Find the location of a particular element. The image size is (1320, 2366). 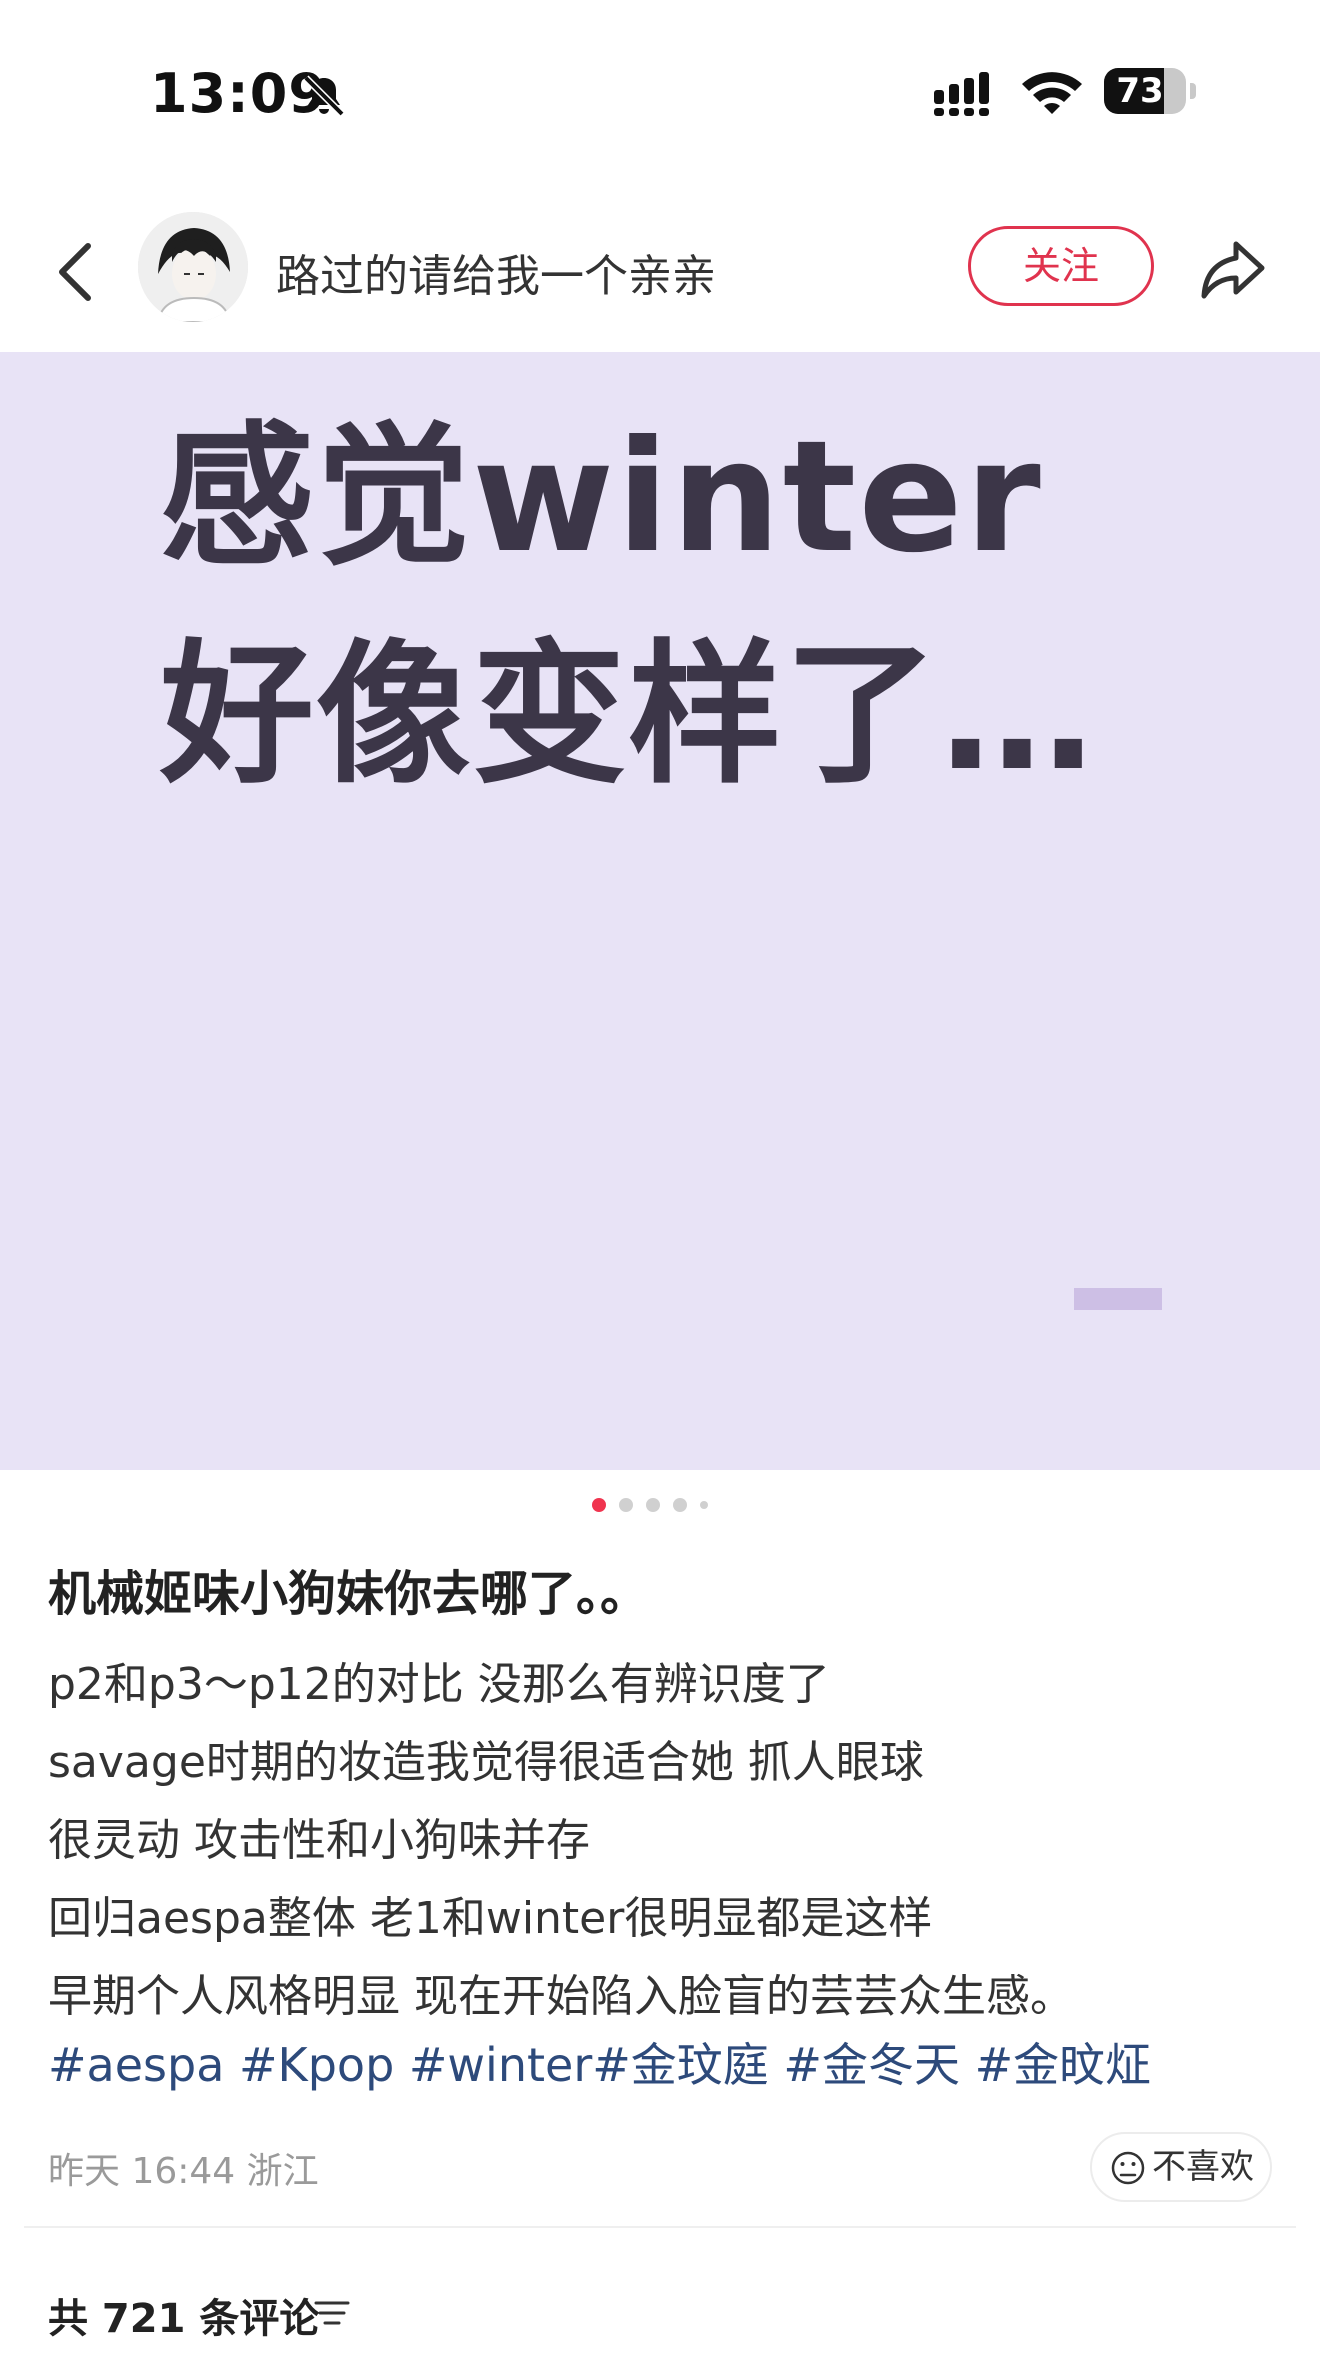

post-body-line: savage时期的妆造我觉得很适合她 抓人眼球 is located at coordinates (486, 1762).